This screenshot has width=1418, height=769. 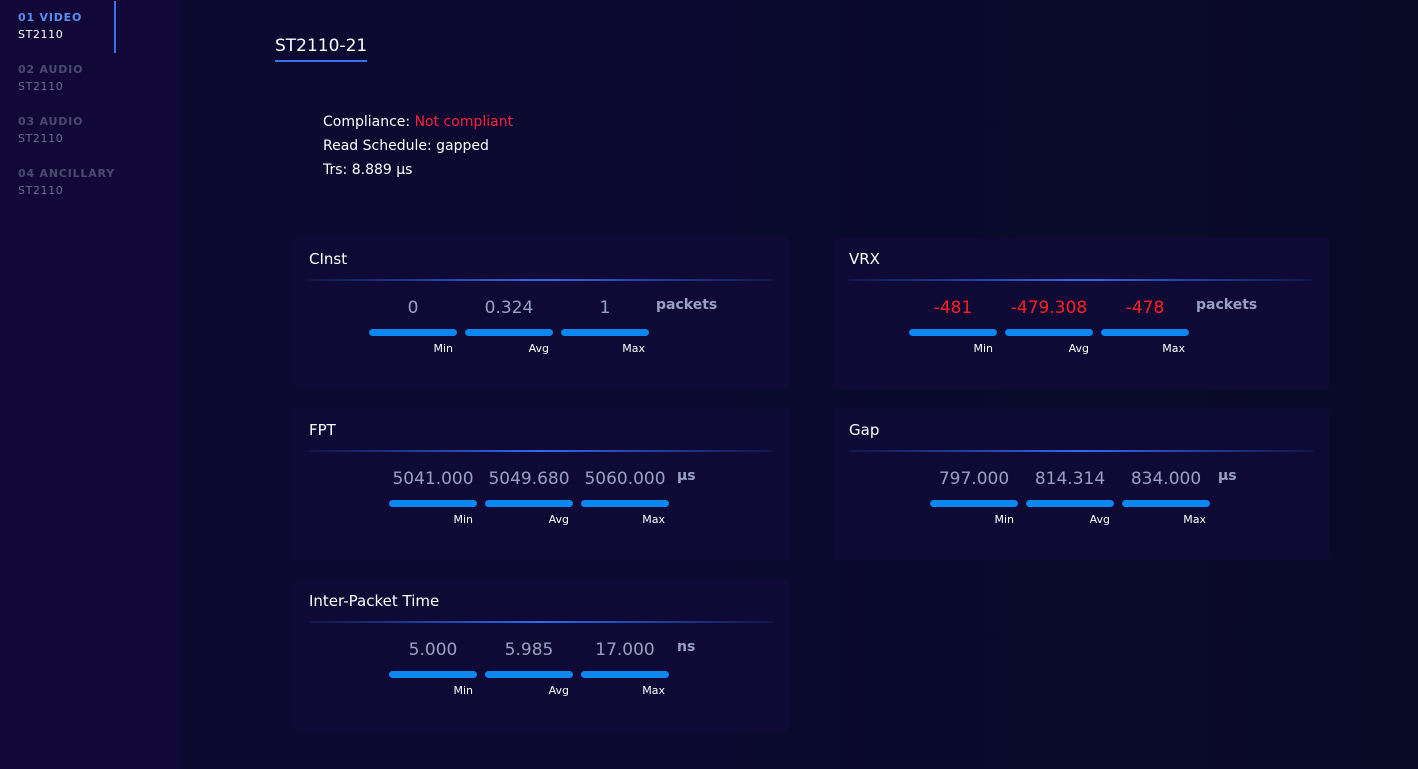 I want to click on metric-min: 5041.000 Min, so click(x=433, y=496).